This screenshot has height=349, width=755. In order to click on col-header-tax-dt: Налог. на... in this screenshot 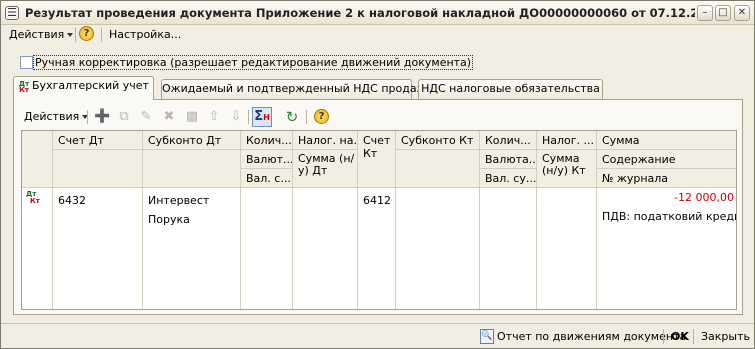, I will do `click(325, 140)`.